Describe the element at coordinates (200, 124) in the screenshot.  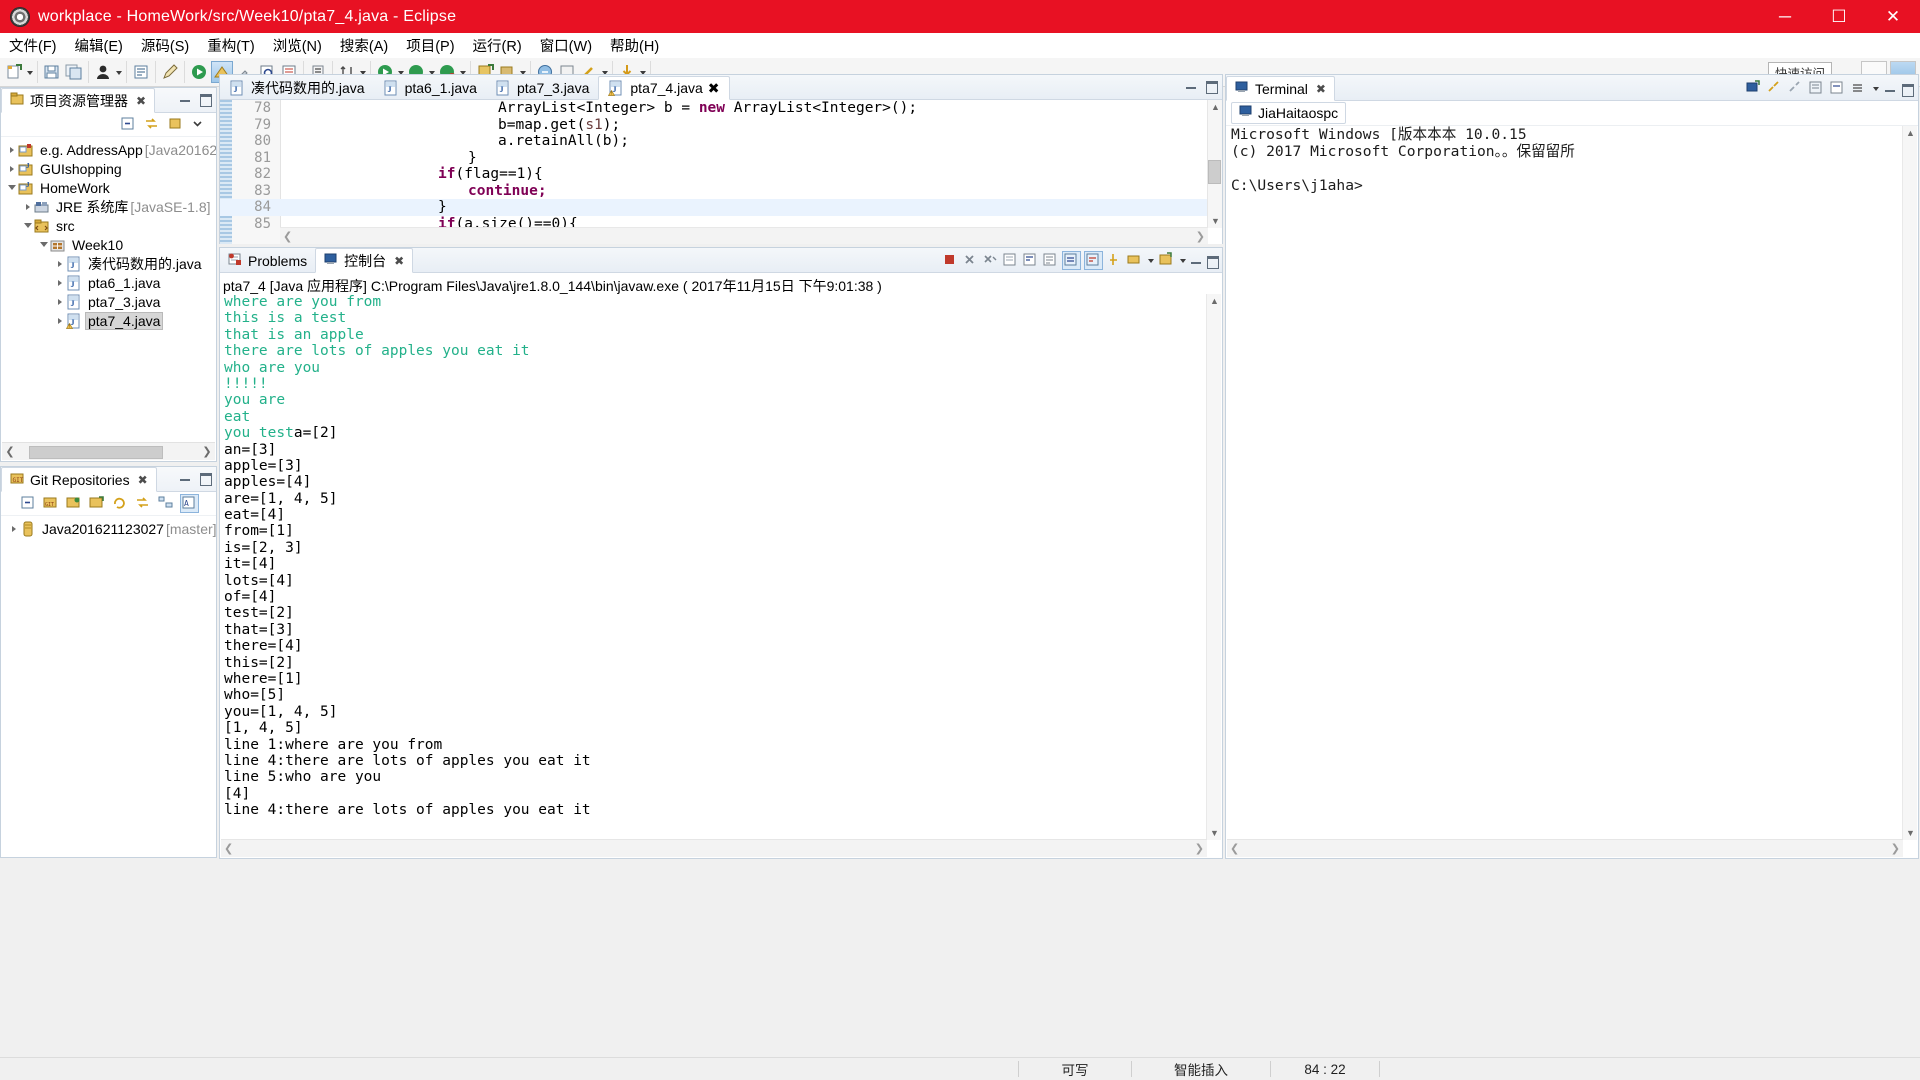
I see `view-chevron-icon` at that location.